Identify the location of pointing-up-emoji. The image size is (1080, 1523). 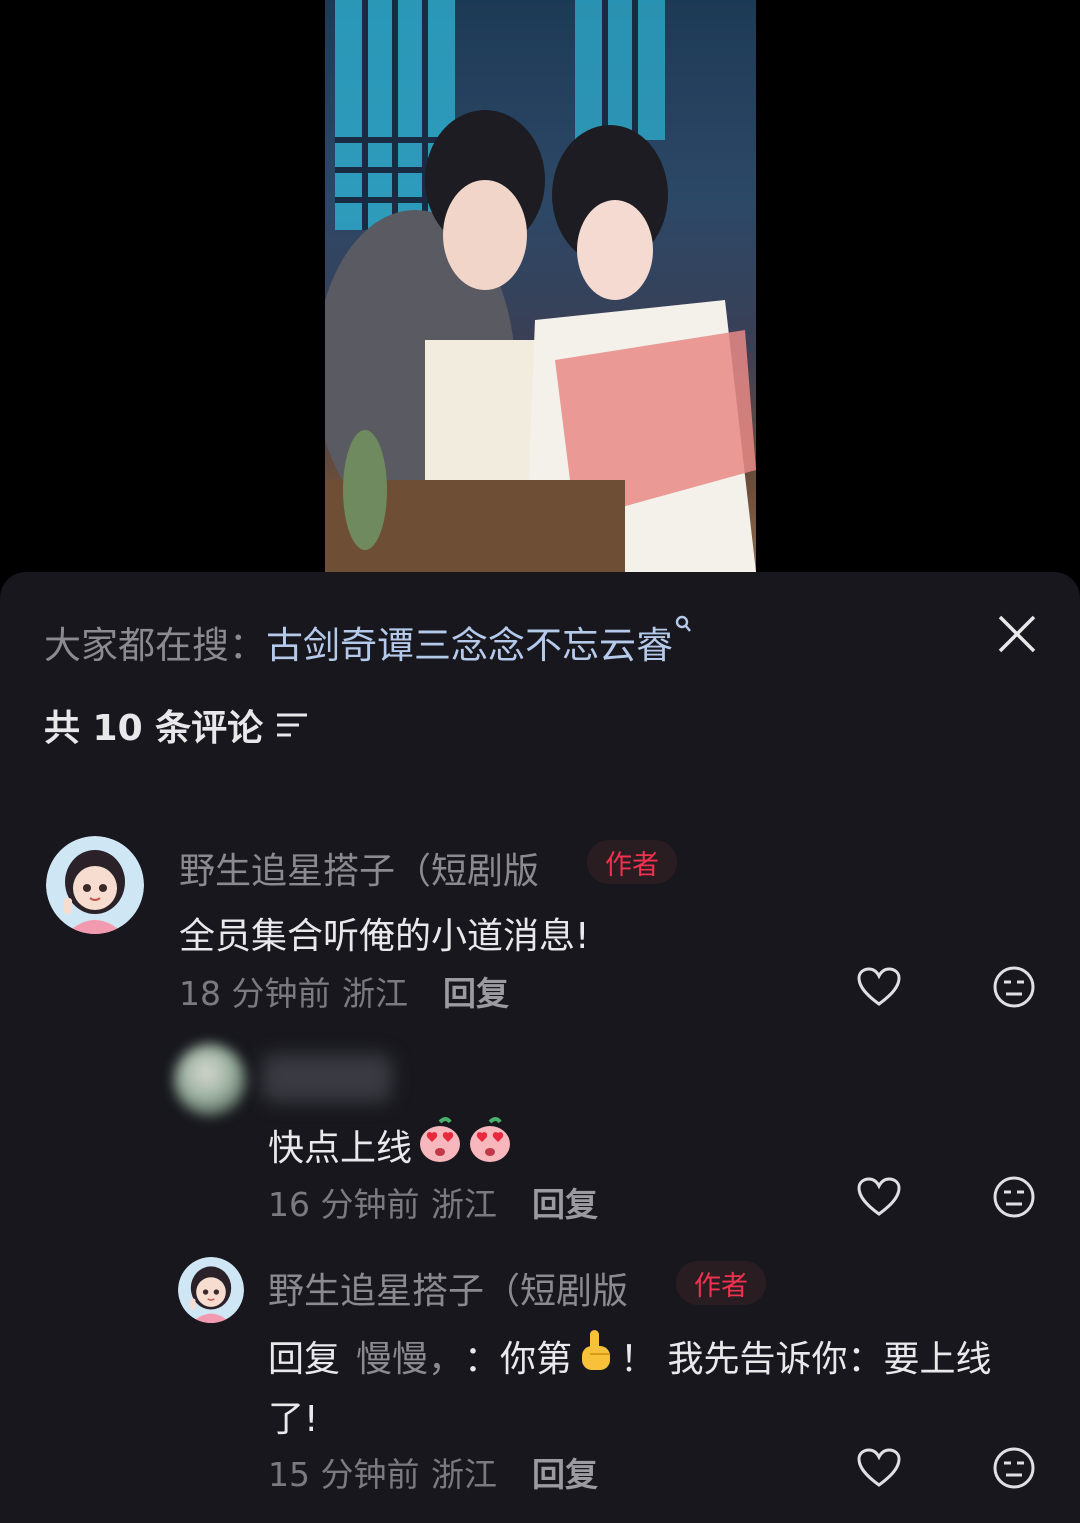
(596, 1355).